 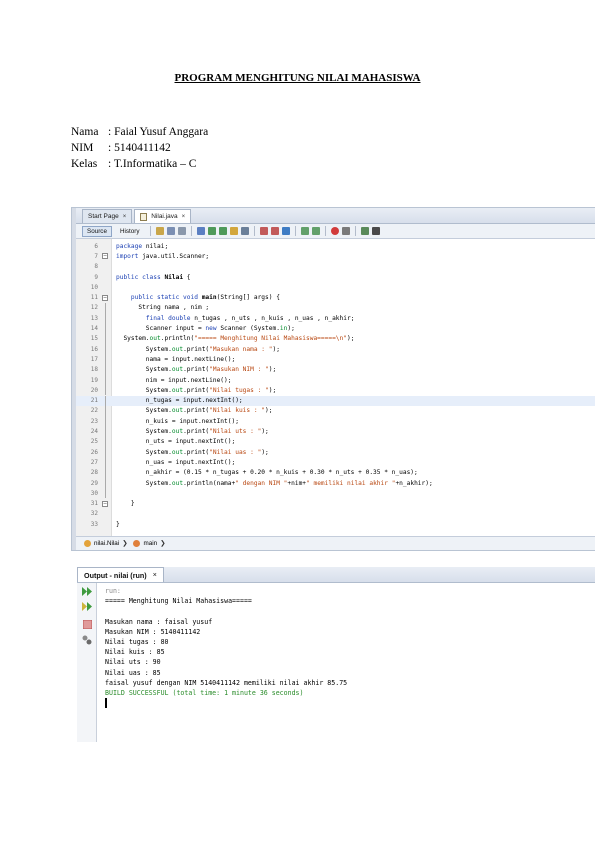 I want to click on editor-toolbar: Source History, so click(x=335, y=231).